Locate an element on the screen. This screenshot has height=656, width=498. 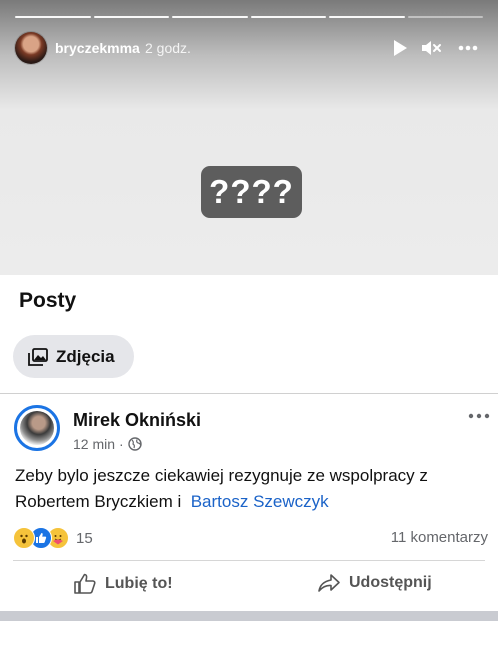
share-button: Udostępnij is located at coordinates (374, 583).